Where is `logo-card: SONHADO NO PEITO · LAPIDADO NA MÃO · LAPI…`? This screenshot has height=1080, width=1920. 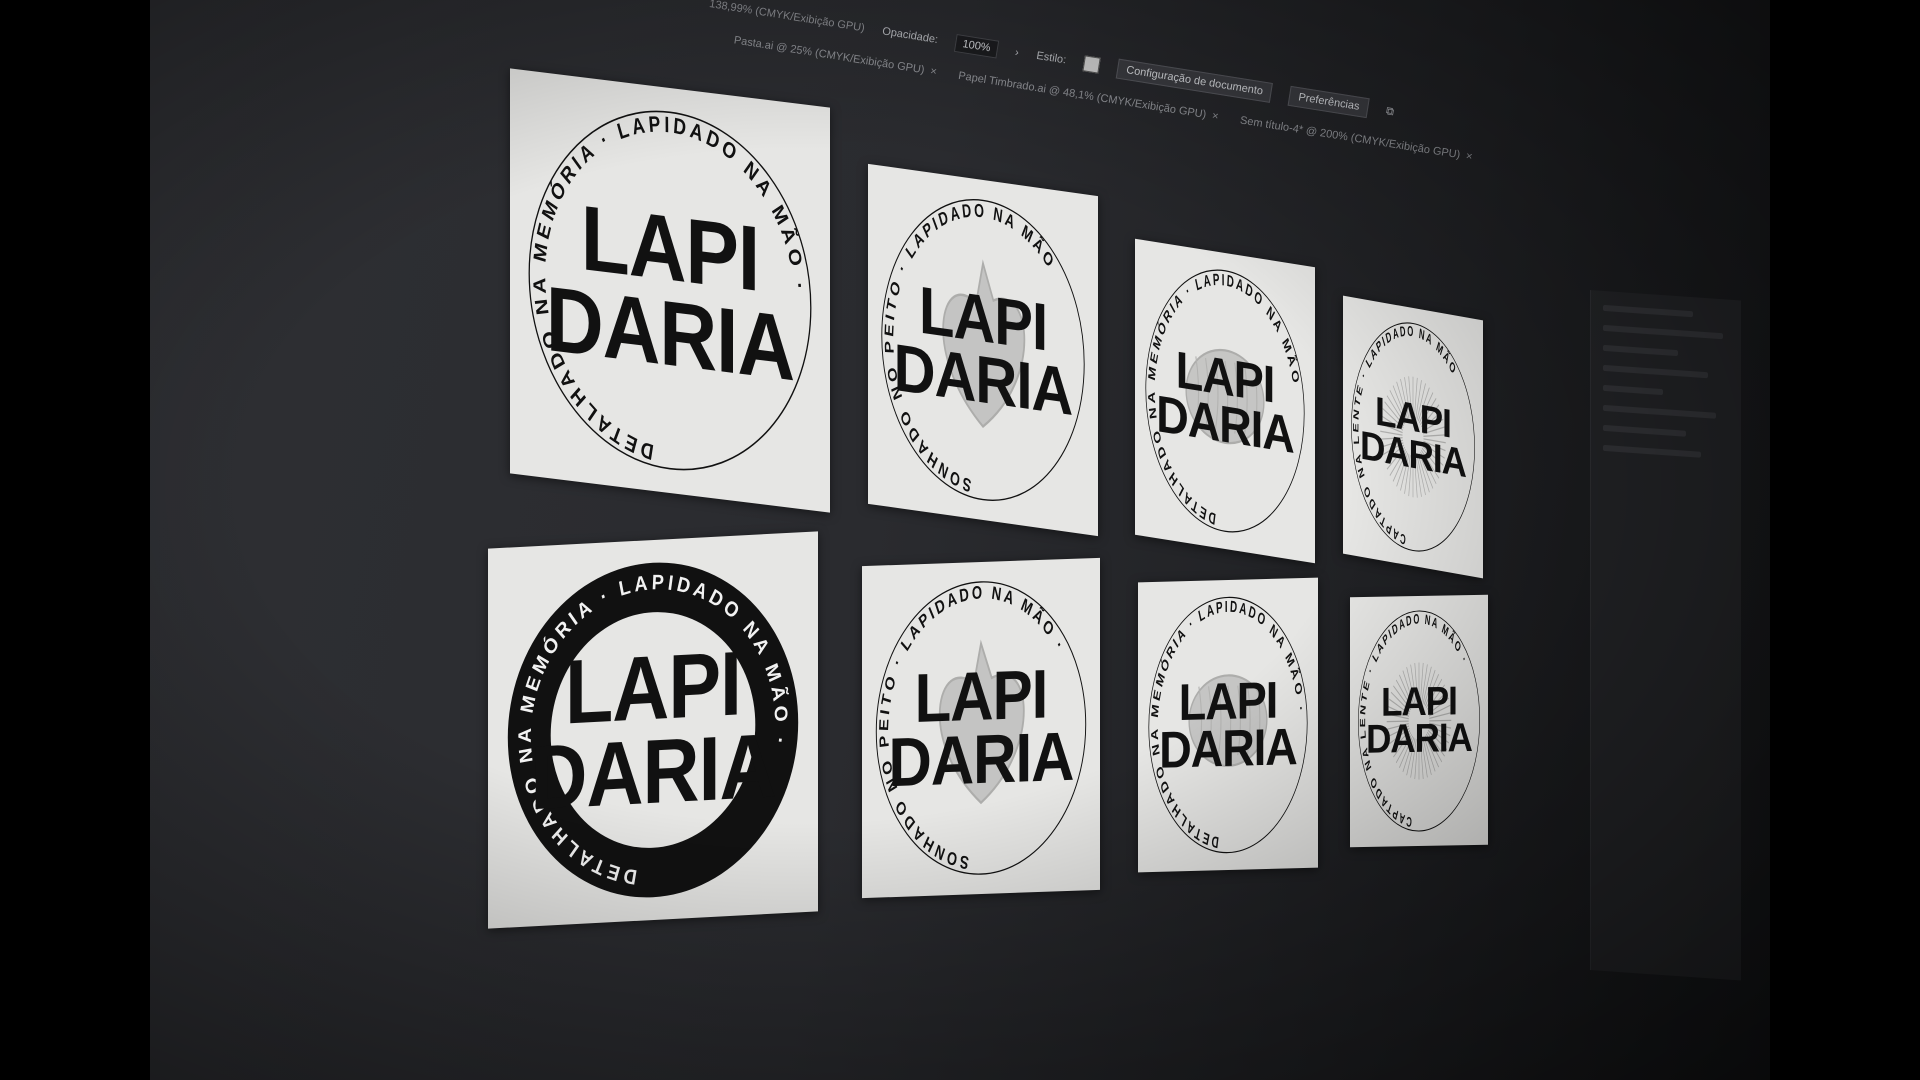 logo-card: SONHADO NO PEITO · LAPIDADO NA MÃO · LAPI… is located at coordinates (981, 728).